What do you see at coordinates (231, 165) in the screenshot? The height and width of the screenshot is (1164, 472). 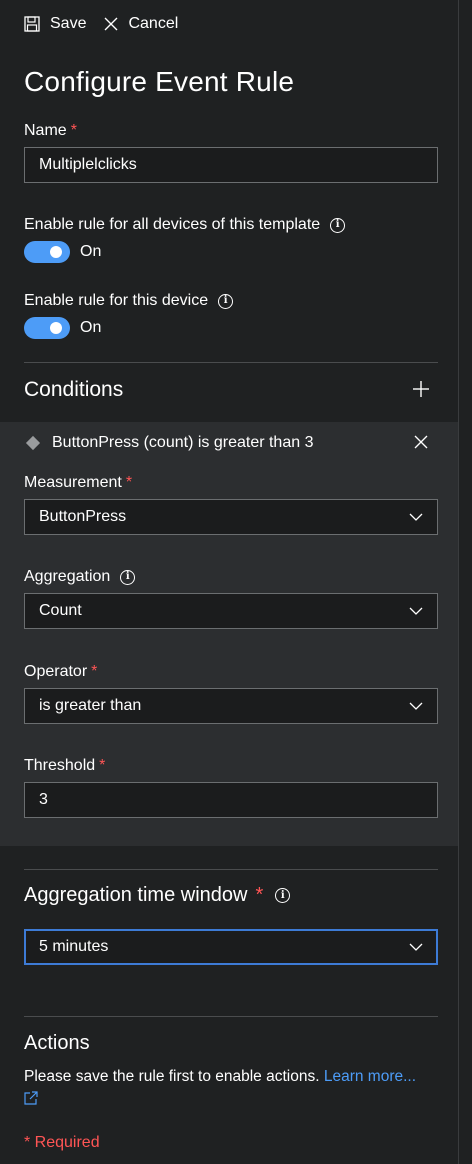 I see `name-input: Multiplelclicks` at bounding box center [231, 165].